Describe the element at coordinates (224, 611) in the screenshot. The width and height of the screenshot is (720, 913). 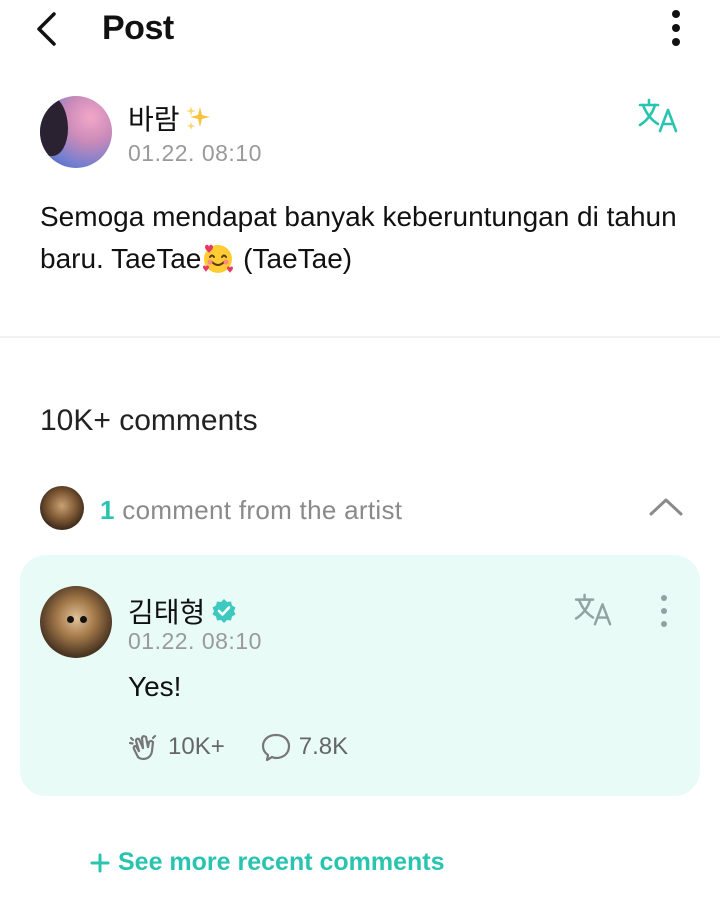
I see `verified-badge-icon` at that location.